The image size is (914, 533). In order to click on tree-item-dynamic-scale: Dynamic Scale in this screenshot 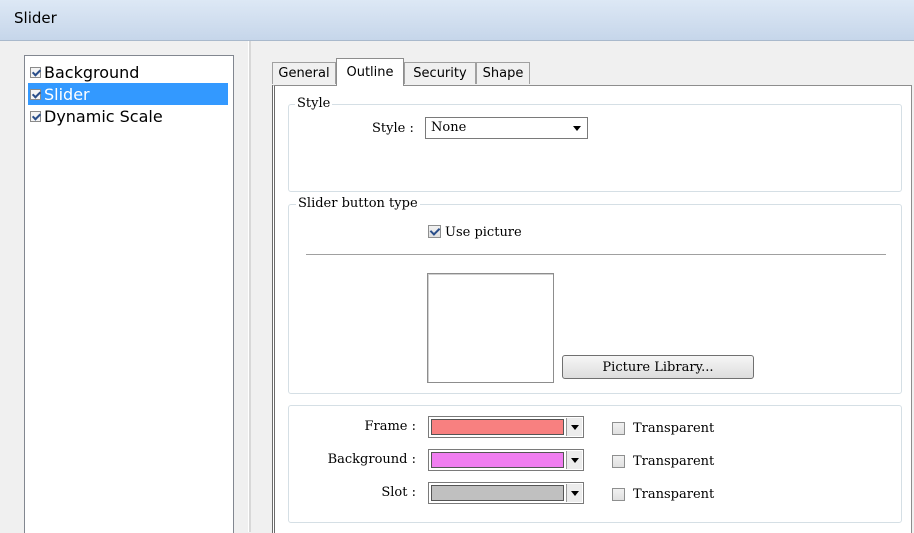, I will do `click(95, 116)`.